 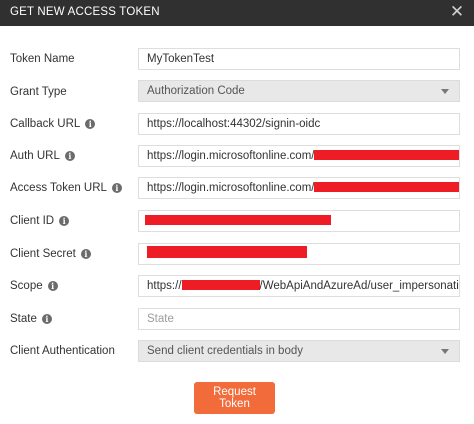 I want to click on auth-url-value: https://login.microsoftonline.com/, so click(x=231, y=156).